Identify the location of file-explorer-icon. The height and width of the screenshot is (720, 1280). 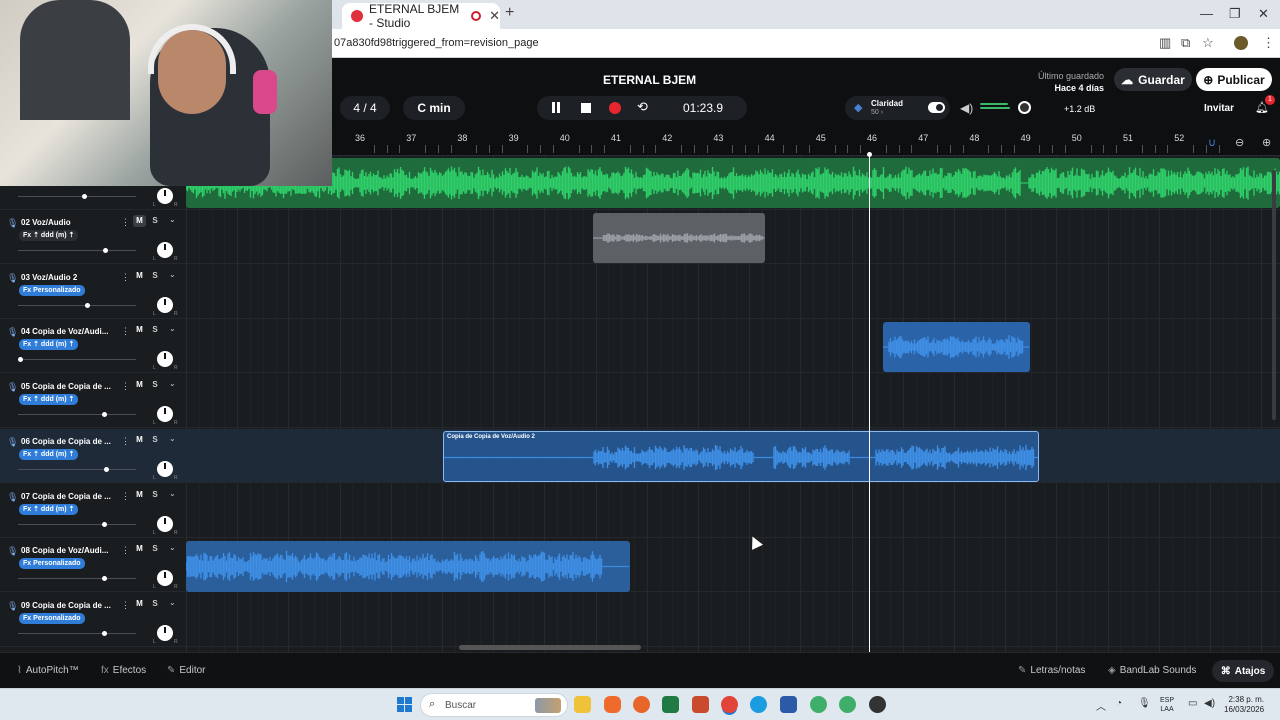
(582, 704).